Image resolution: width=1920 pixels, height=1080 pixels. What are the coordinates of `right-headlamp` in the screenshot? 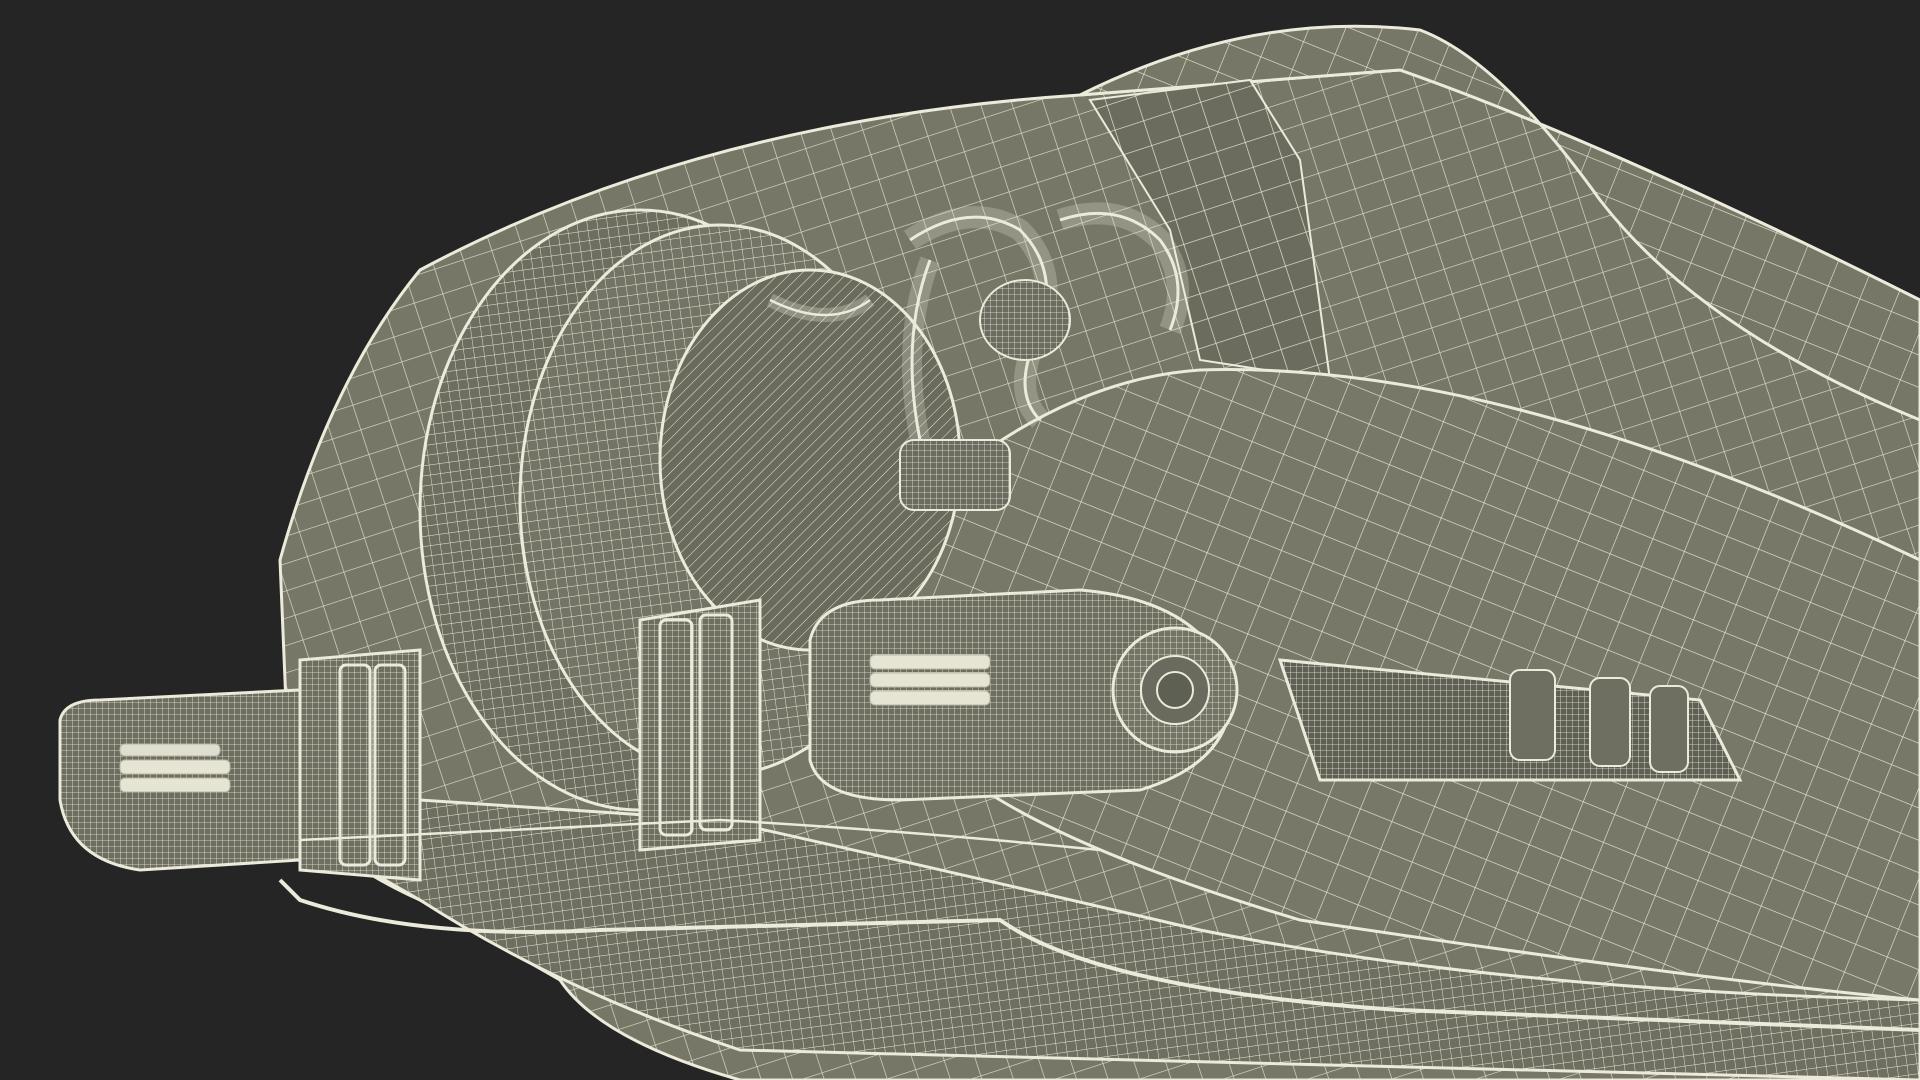 It's located at (1023, 695).